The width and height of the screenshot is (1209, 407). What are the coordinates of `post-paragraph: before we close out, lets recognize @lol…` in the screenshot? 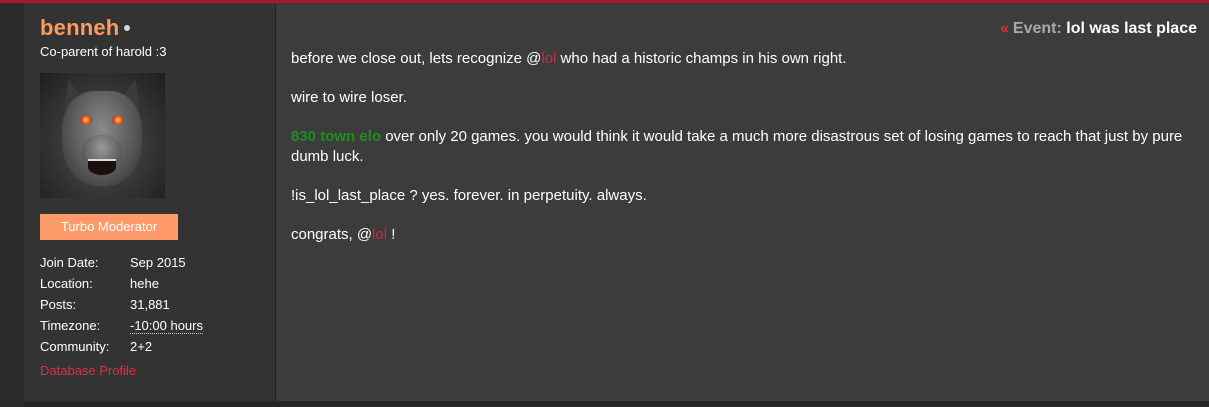 It's located at (741, 59).